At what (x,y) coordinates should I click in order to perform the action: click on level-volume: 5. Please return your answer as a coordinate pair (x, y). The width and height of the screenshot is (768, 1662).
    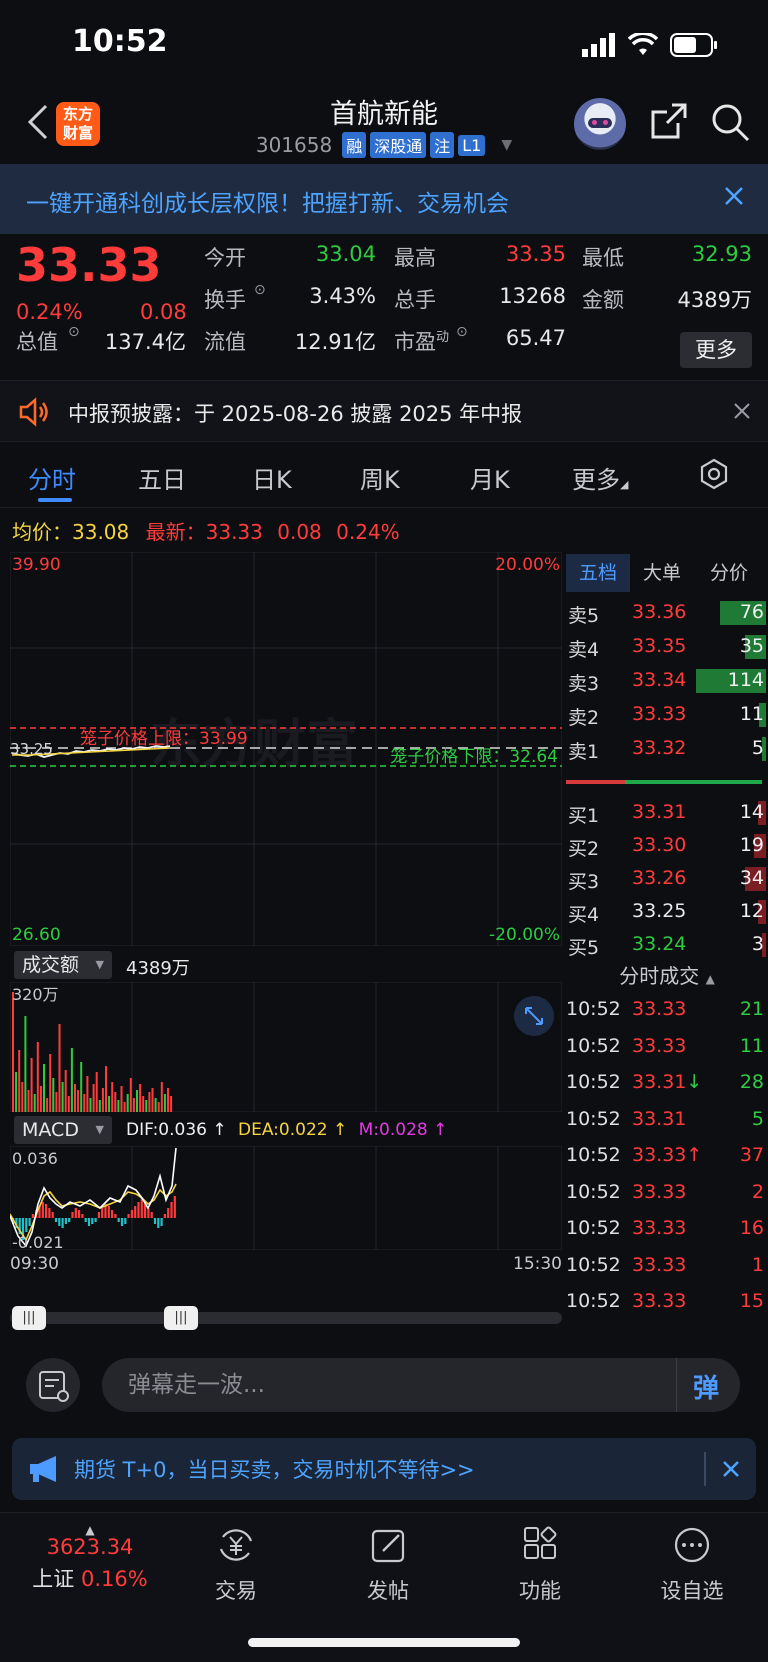
    Looking at the image, I should click on (757, 748).